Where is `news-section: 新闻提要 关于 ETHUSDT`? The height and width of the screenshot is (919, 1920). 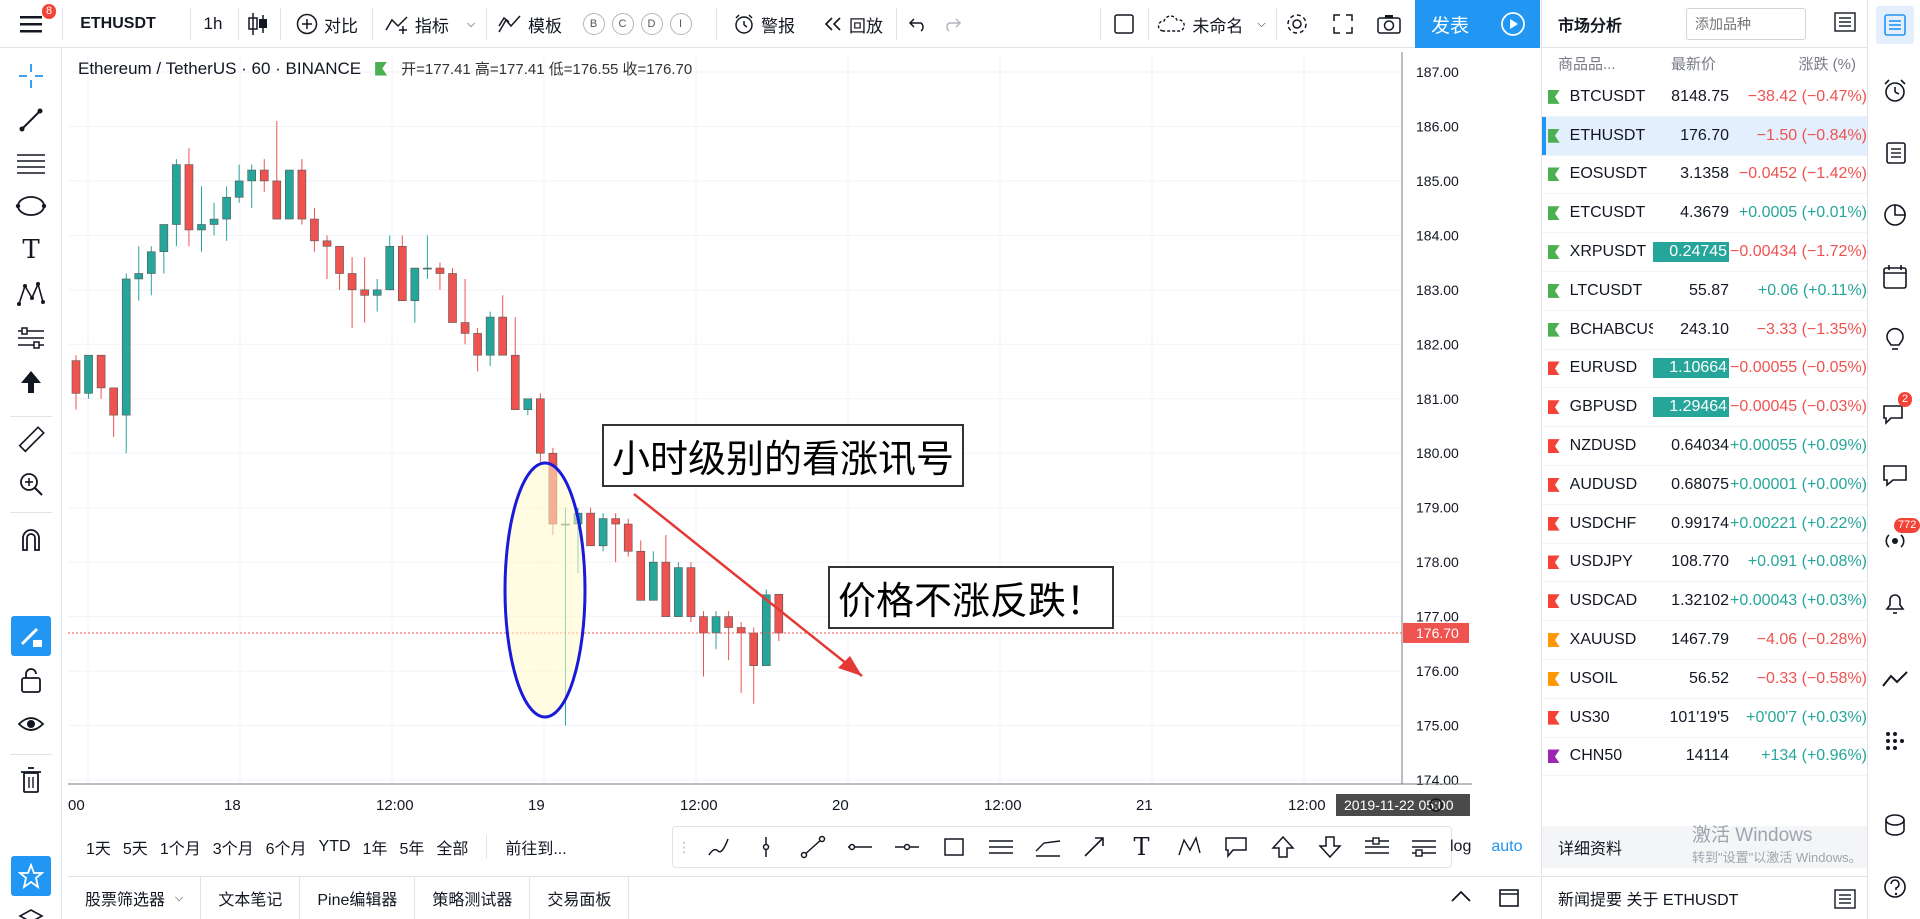 news-section: 新闻提要 关于 ETHUSDT is located at coordinates (1705, 897).